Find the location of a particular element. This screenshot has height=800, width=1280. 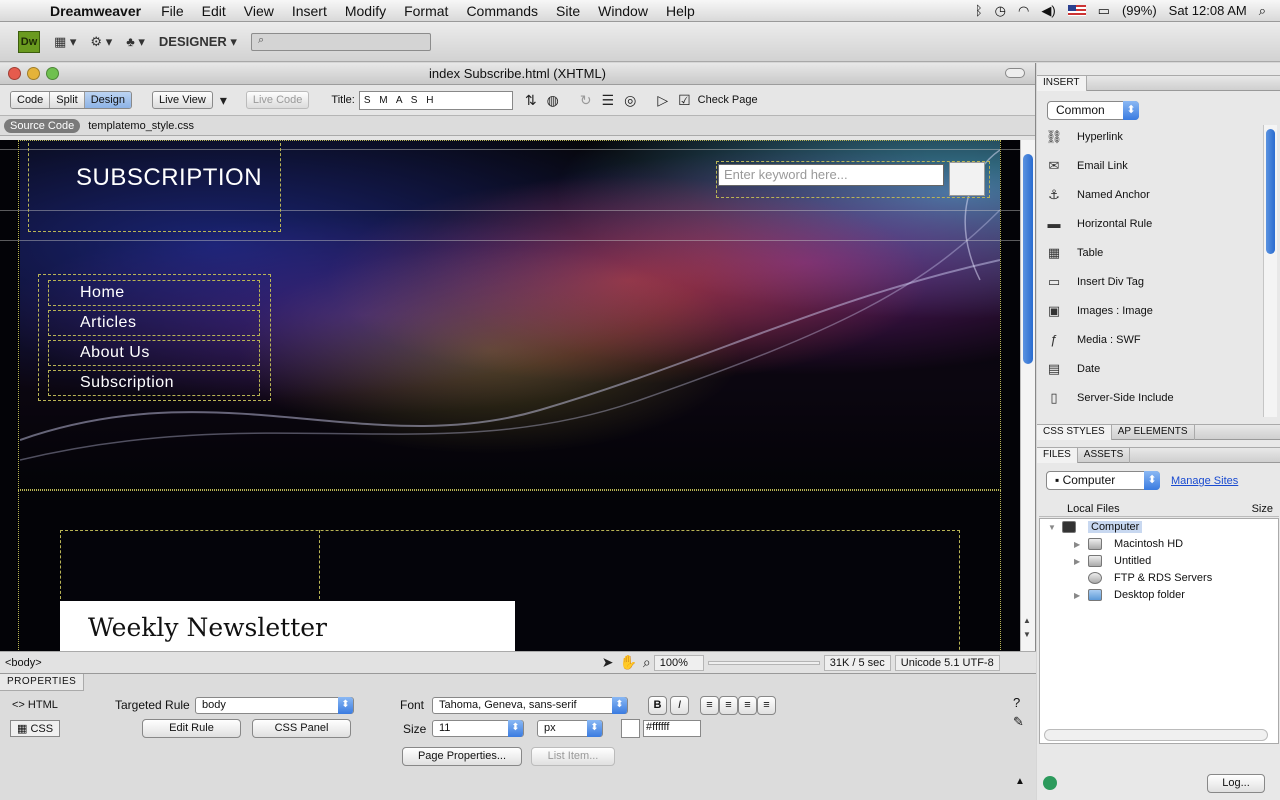

properties-tab: PROPERTIES is located at coordinates (42, 682).